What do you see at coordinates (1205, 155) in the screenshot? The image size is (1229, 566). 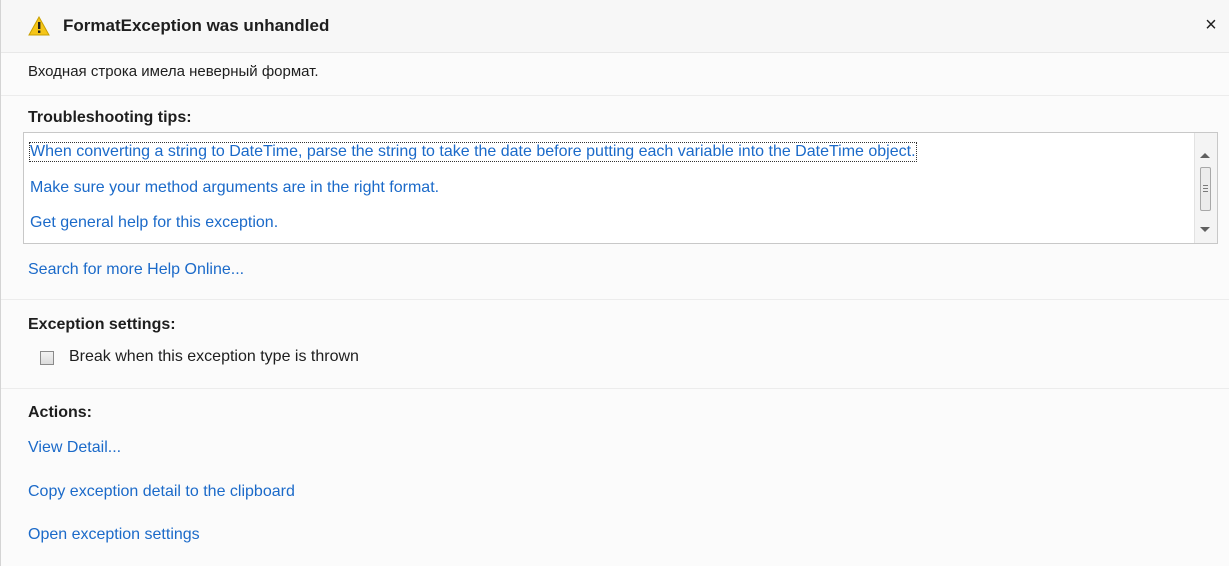 I see `scroll-up-arrow-icon` at bounding box center [1205, 155].